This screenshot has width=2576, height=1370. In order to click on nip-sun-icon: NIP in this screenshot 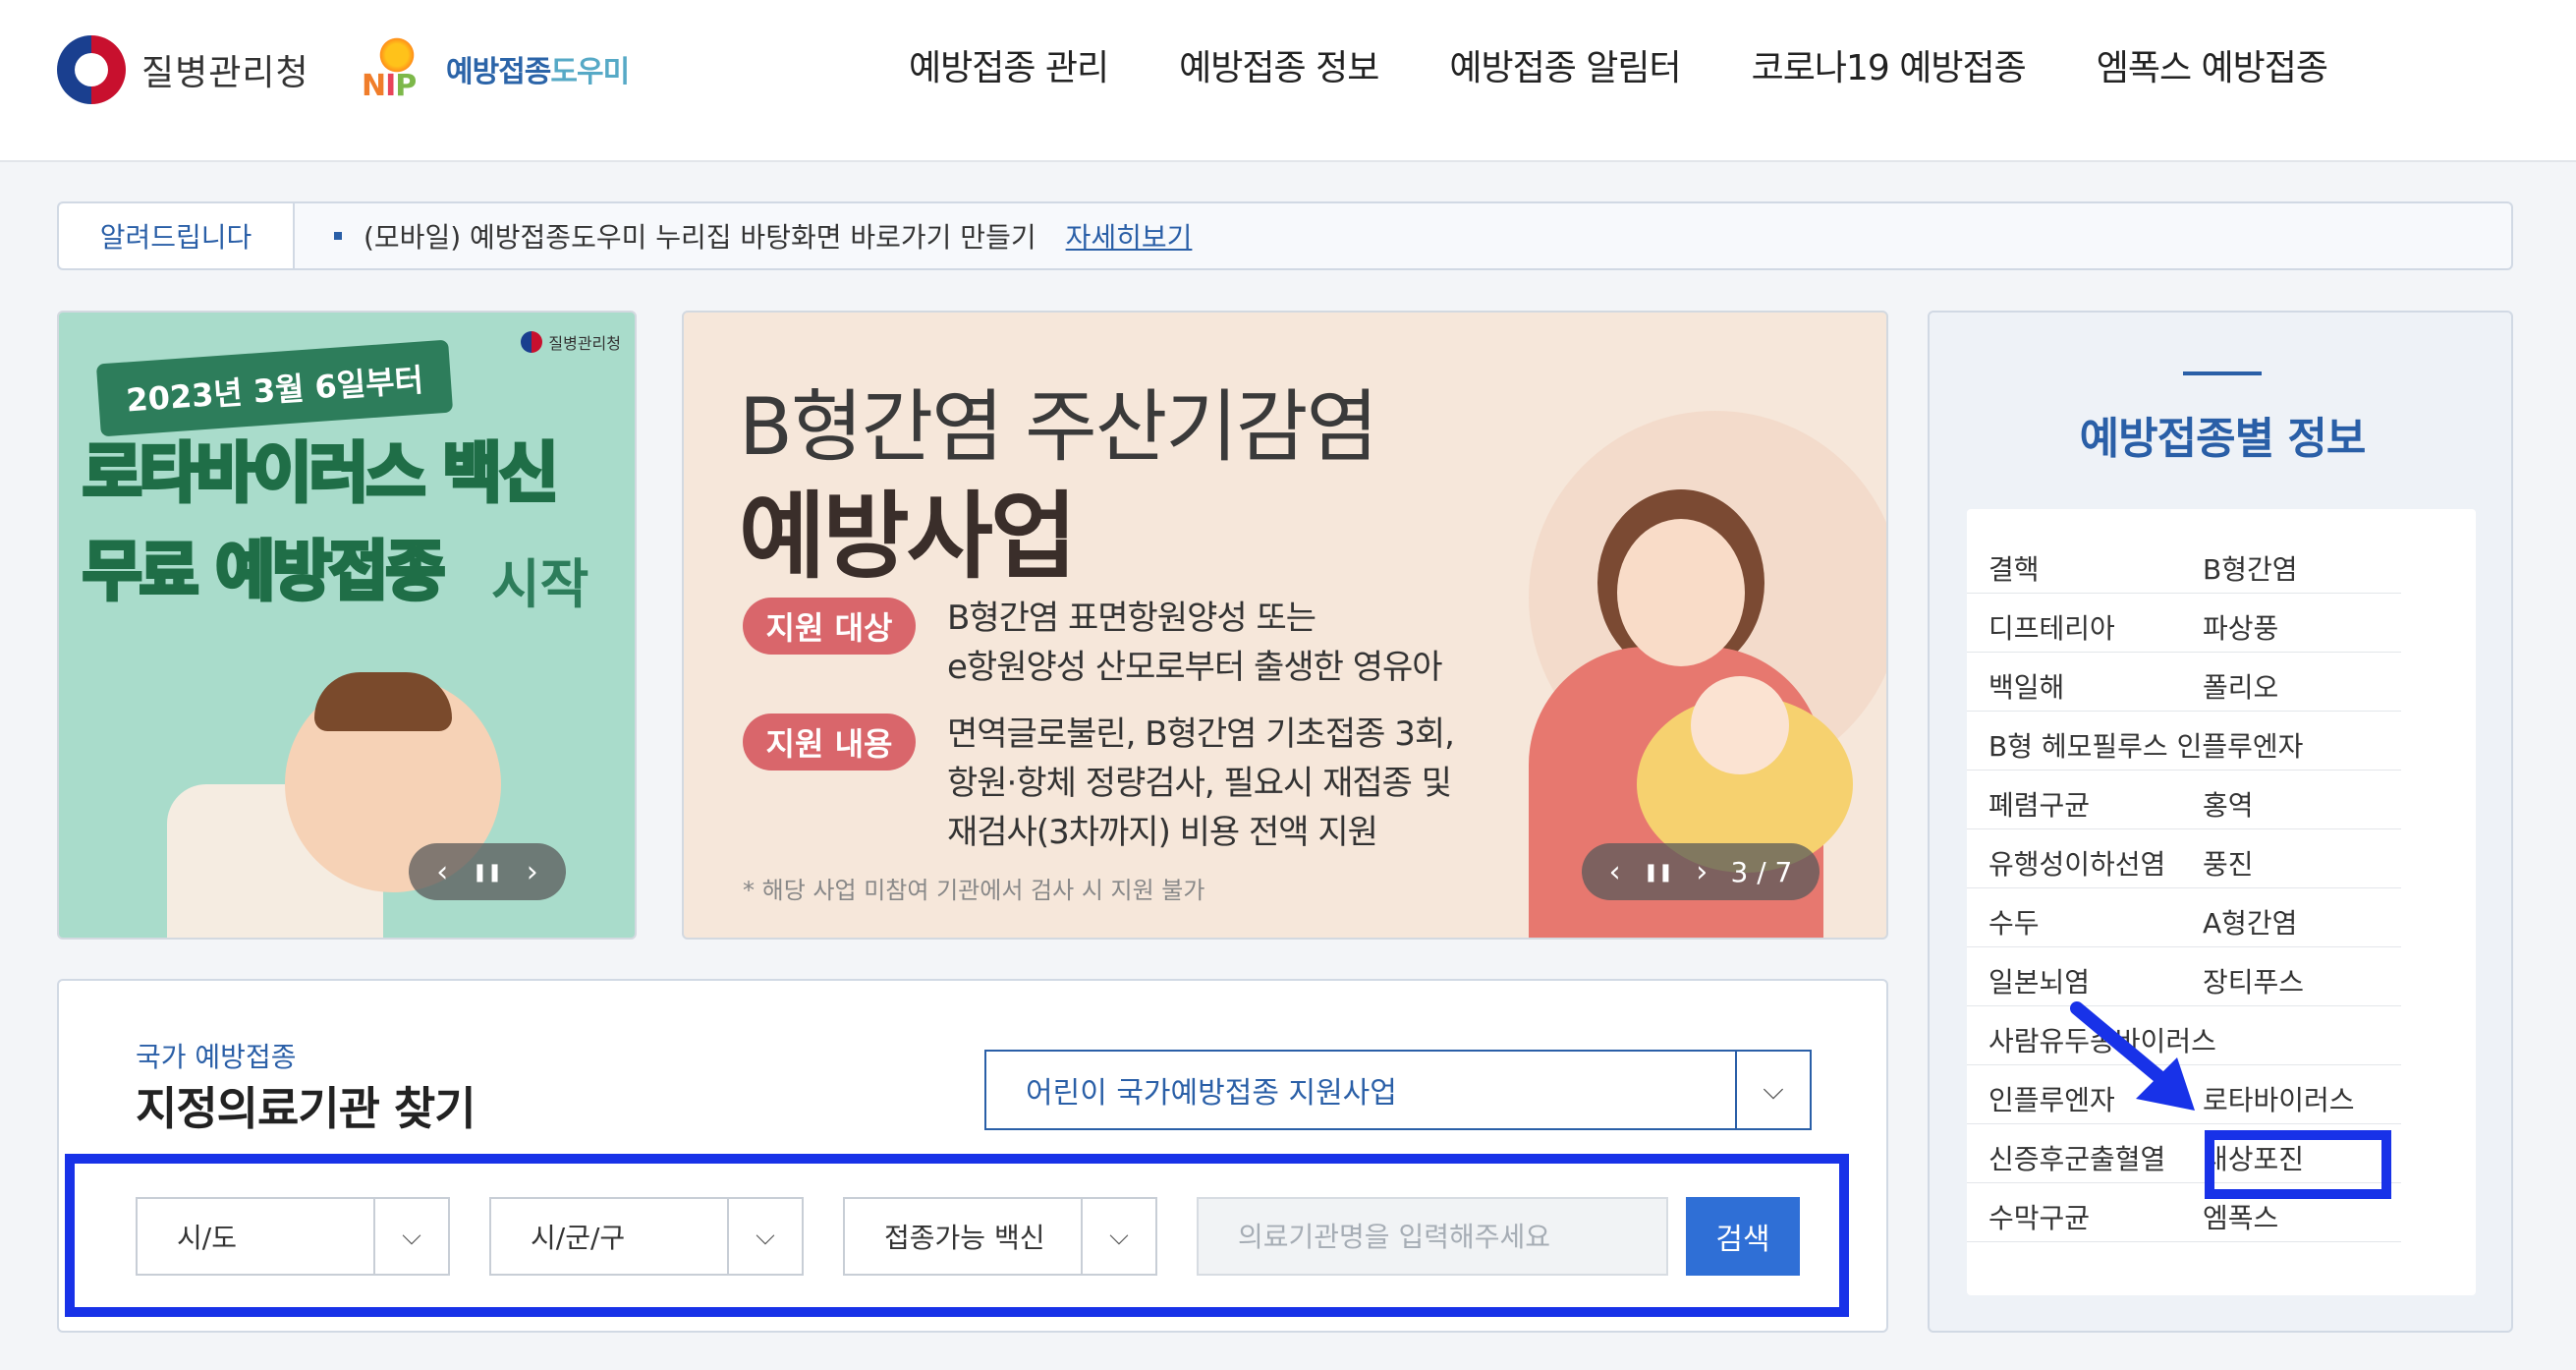, I will do `click(398, 69)`.